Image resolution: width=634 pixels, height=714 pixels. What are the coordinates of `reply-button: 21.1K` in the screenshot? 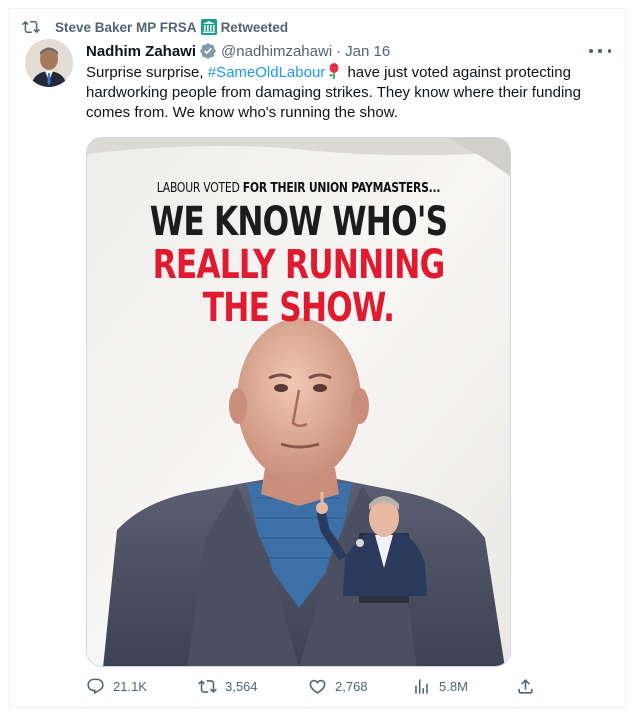 It's located at (116, 686).